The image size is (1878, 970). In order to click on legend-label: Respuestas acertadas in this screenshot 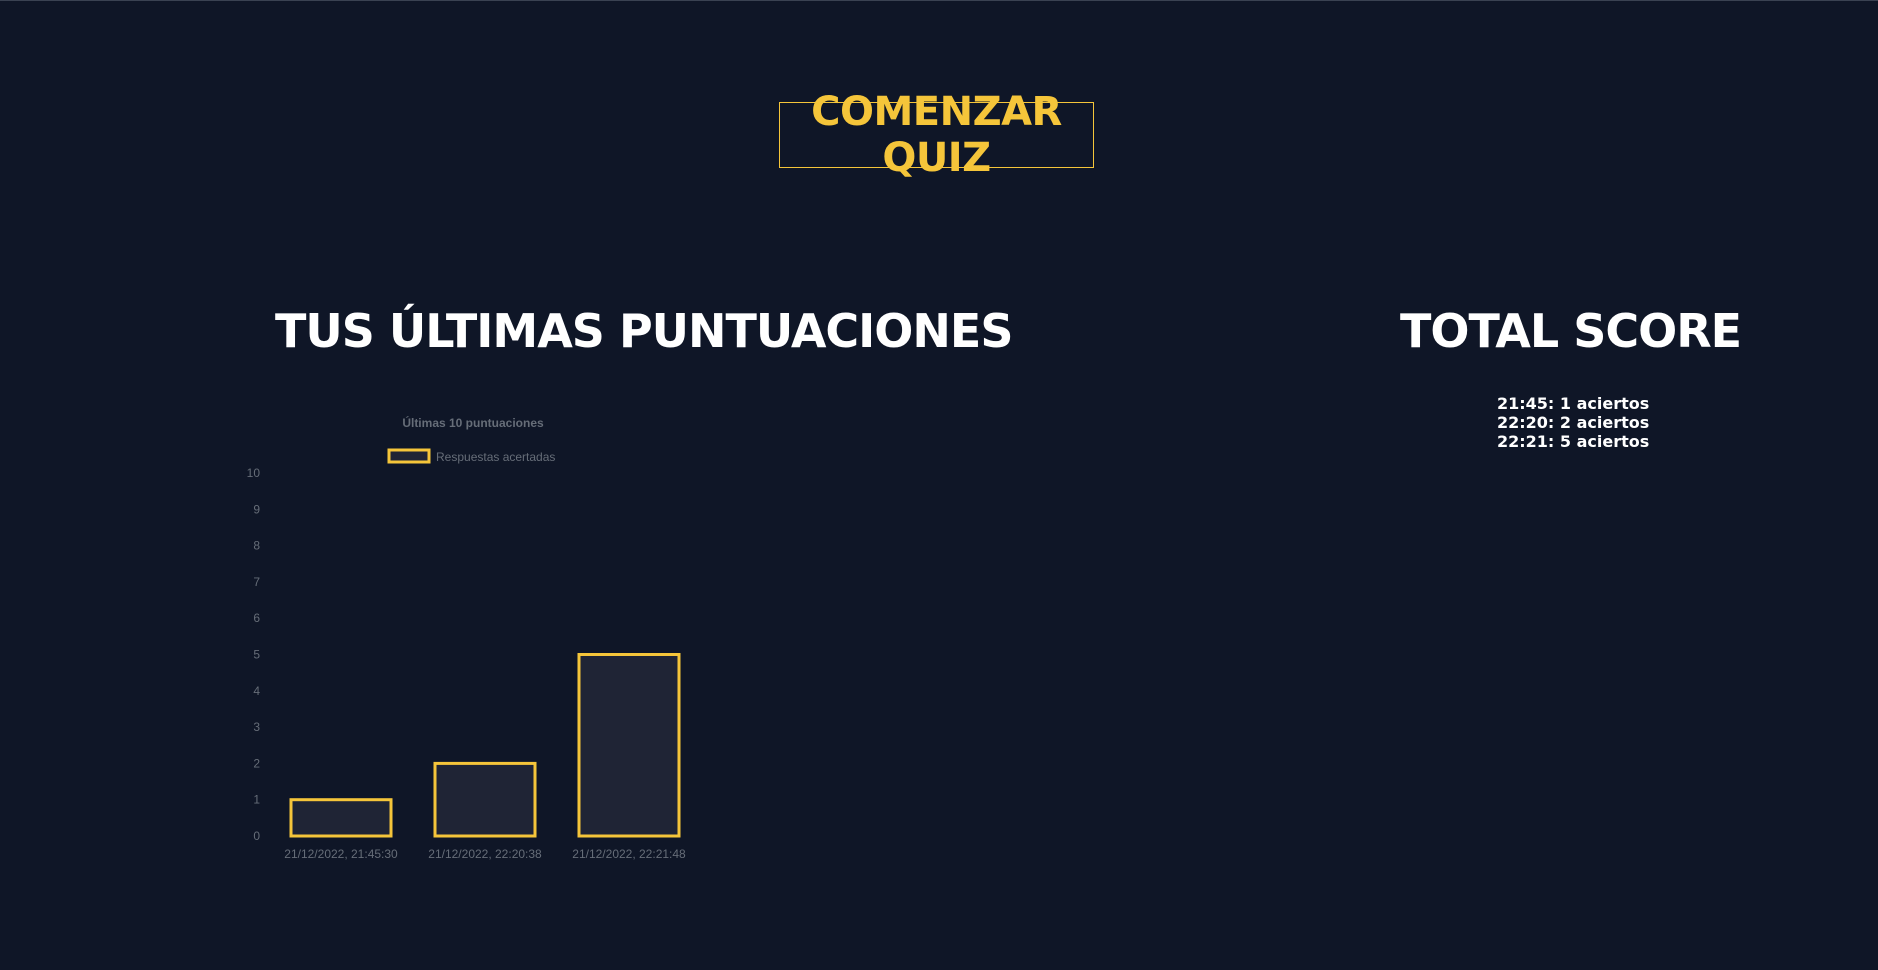, I will do `click(495, 457)`.